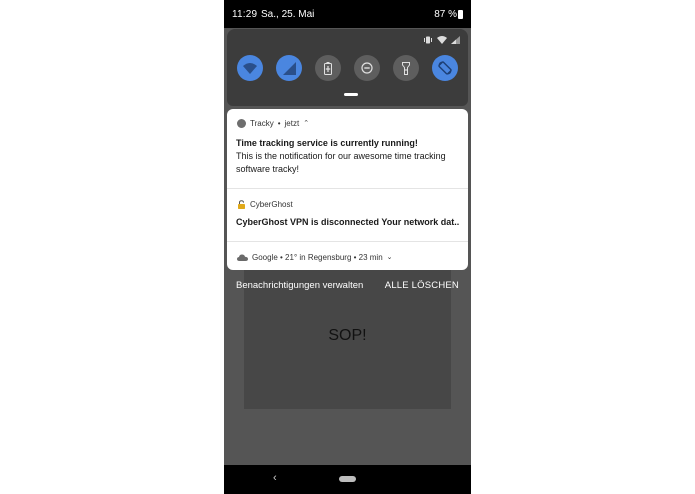  I want to click on vibrate-icon, so click(428, 40).